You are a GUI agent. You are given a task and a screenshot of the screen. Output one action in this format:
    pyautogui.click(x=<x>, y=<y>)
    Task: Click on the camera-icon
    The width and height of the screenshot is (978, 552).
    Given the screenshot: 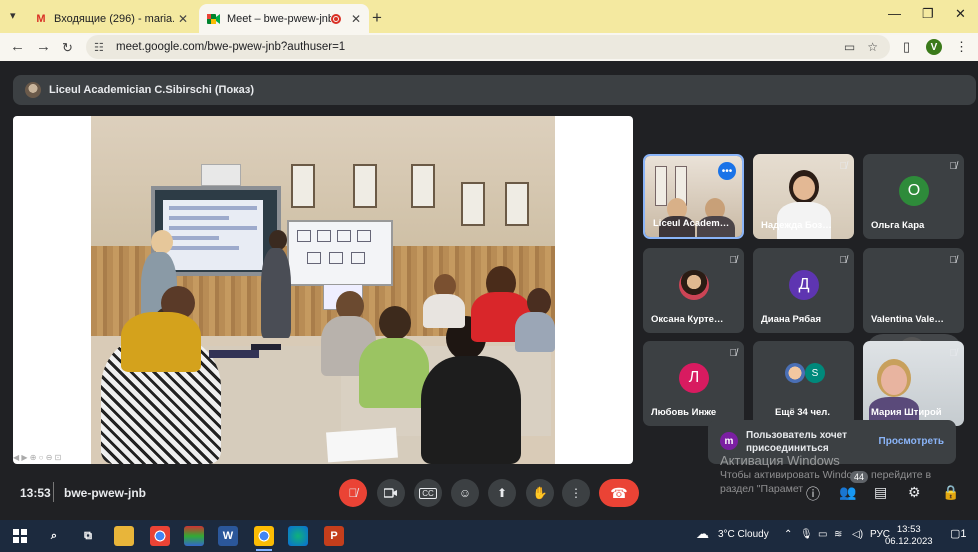 What is the action you would take?
    pyautogui.click(x=390, y=493)
    